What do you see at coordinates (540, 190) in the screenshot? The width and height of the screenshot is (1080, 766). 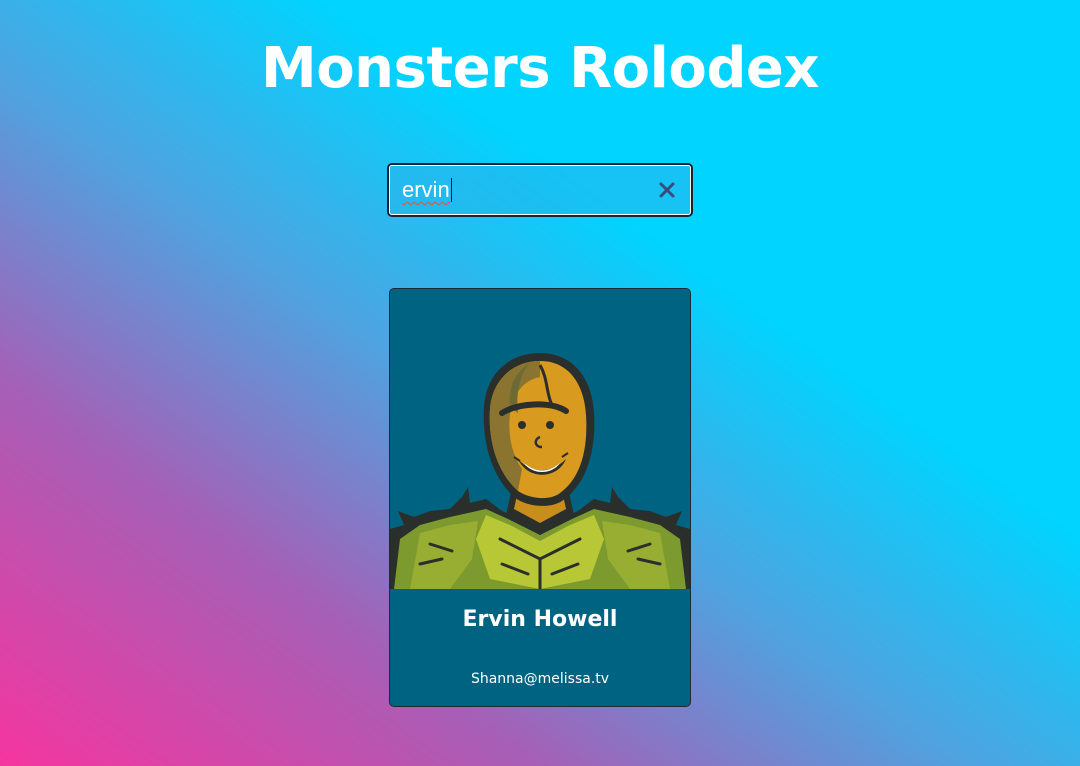 I see `search-box: ervin` at bounding box center [540, 190].